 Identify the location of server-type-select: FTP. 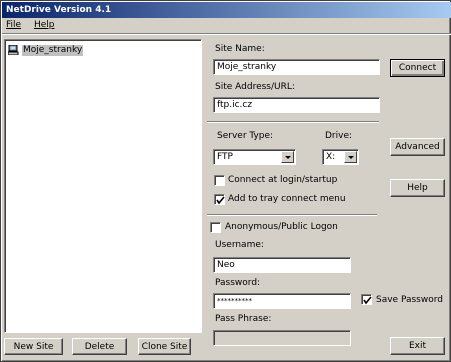
(254, 157).